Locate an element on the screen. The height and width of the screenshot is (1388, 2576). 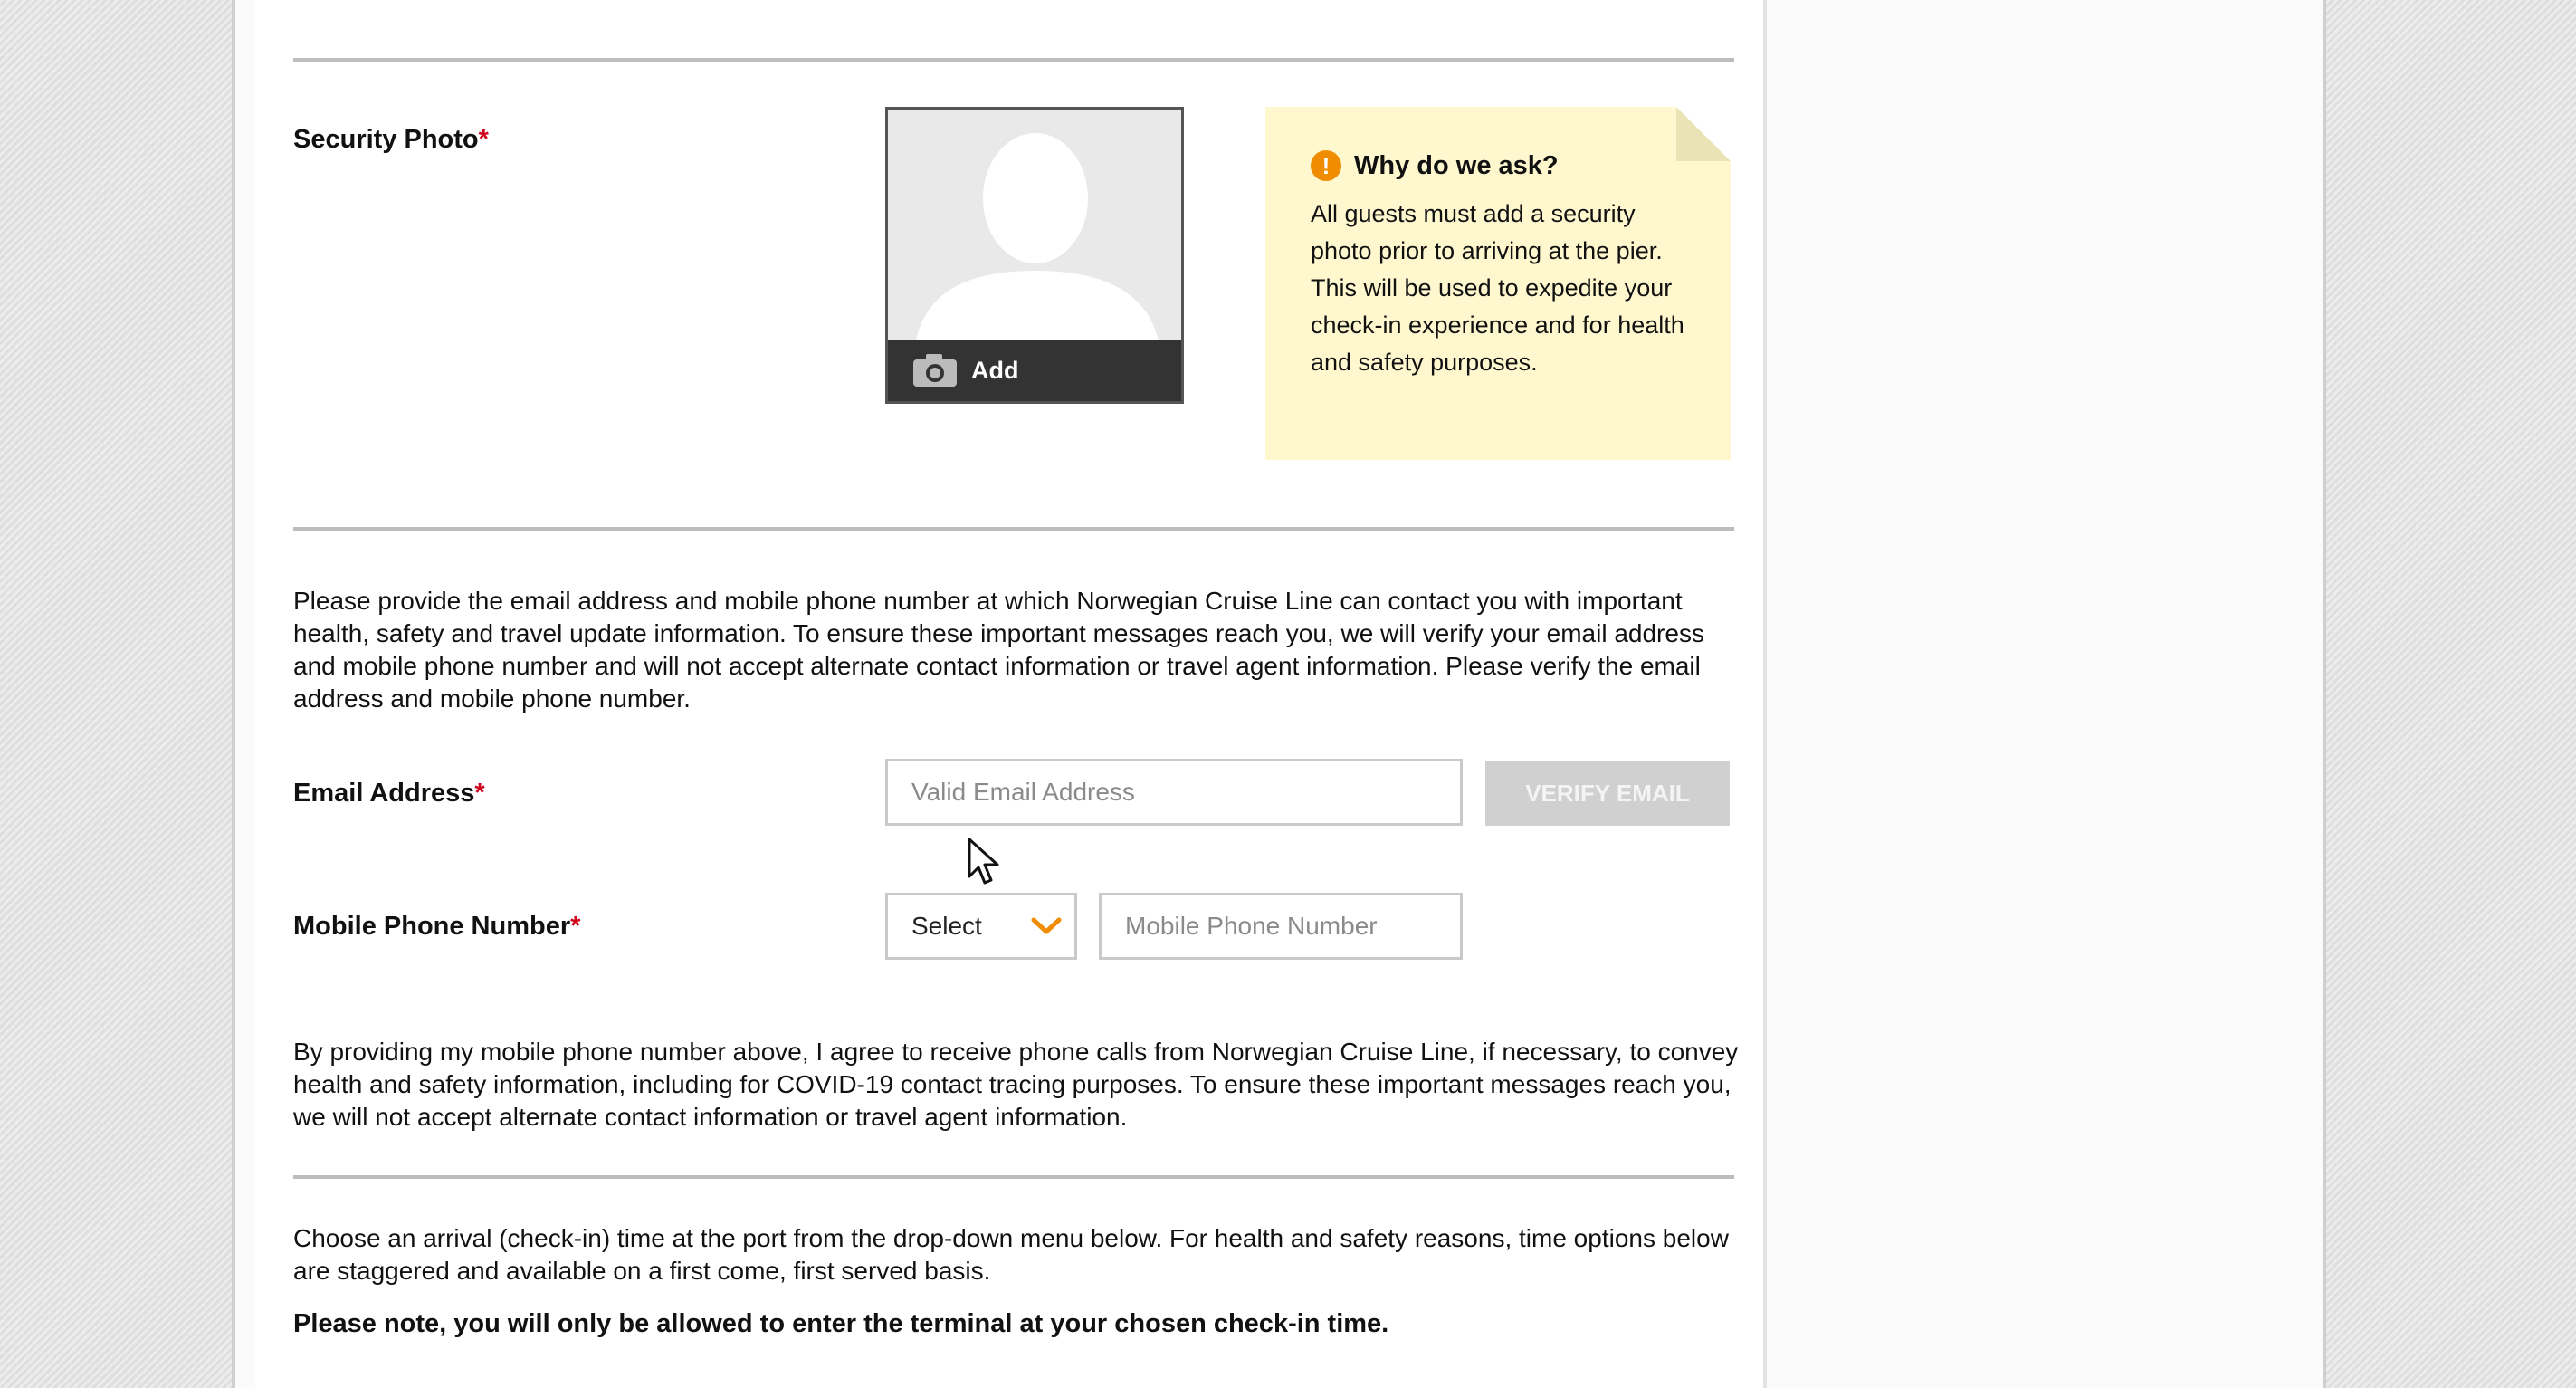
security-photo-upload: Add is located at coordinates (1034, 255).